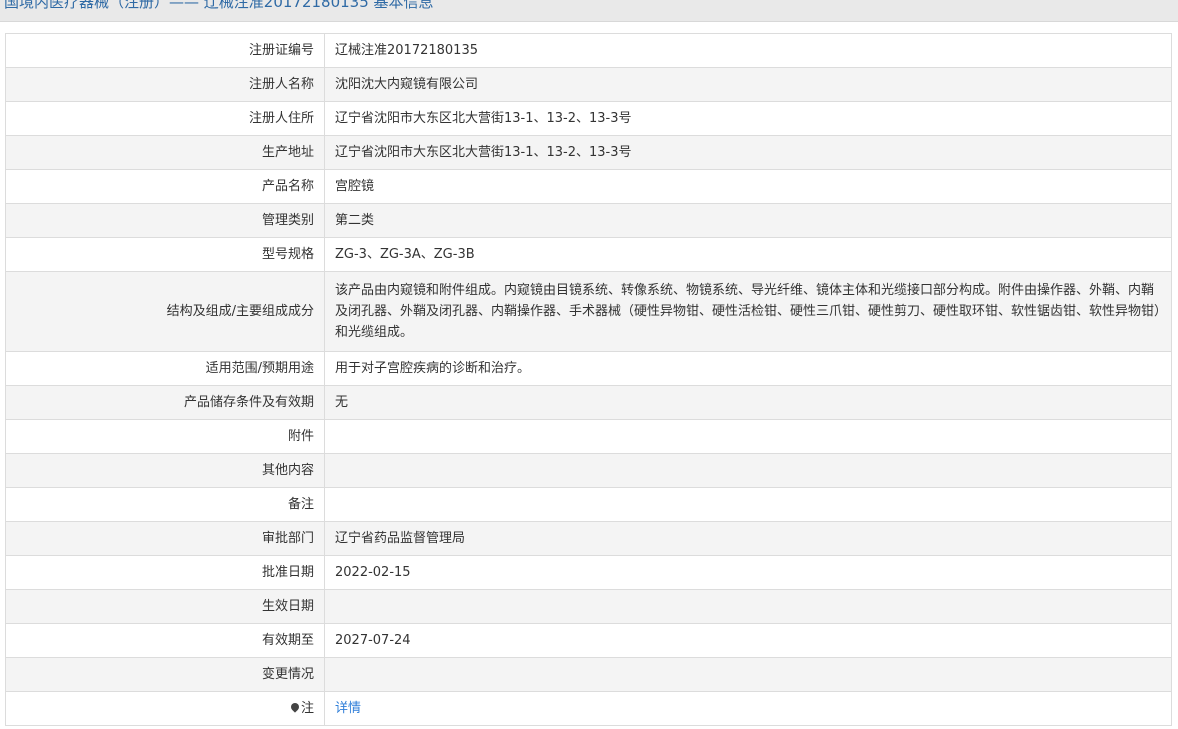  Describe the element at coordinates (165, 470) in the screenshot. I see `field-label: 其他内容` at that location.